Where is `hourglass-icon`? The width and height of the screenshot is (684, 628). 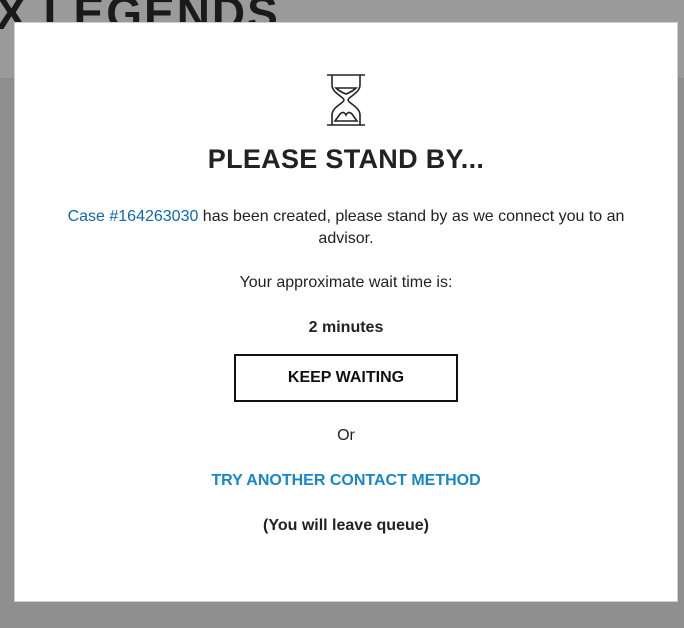
hourglass-icon is located at coordinates (346, 100).